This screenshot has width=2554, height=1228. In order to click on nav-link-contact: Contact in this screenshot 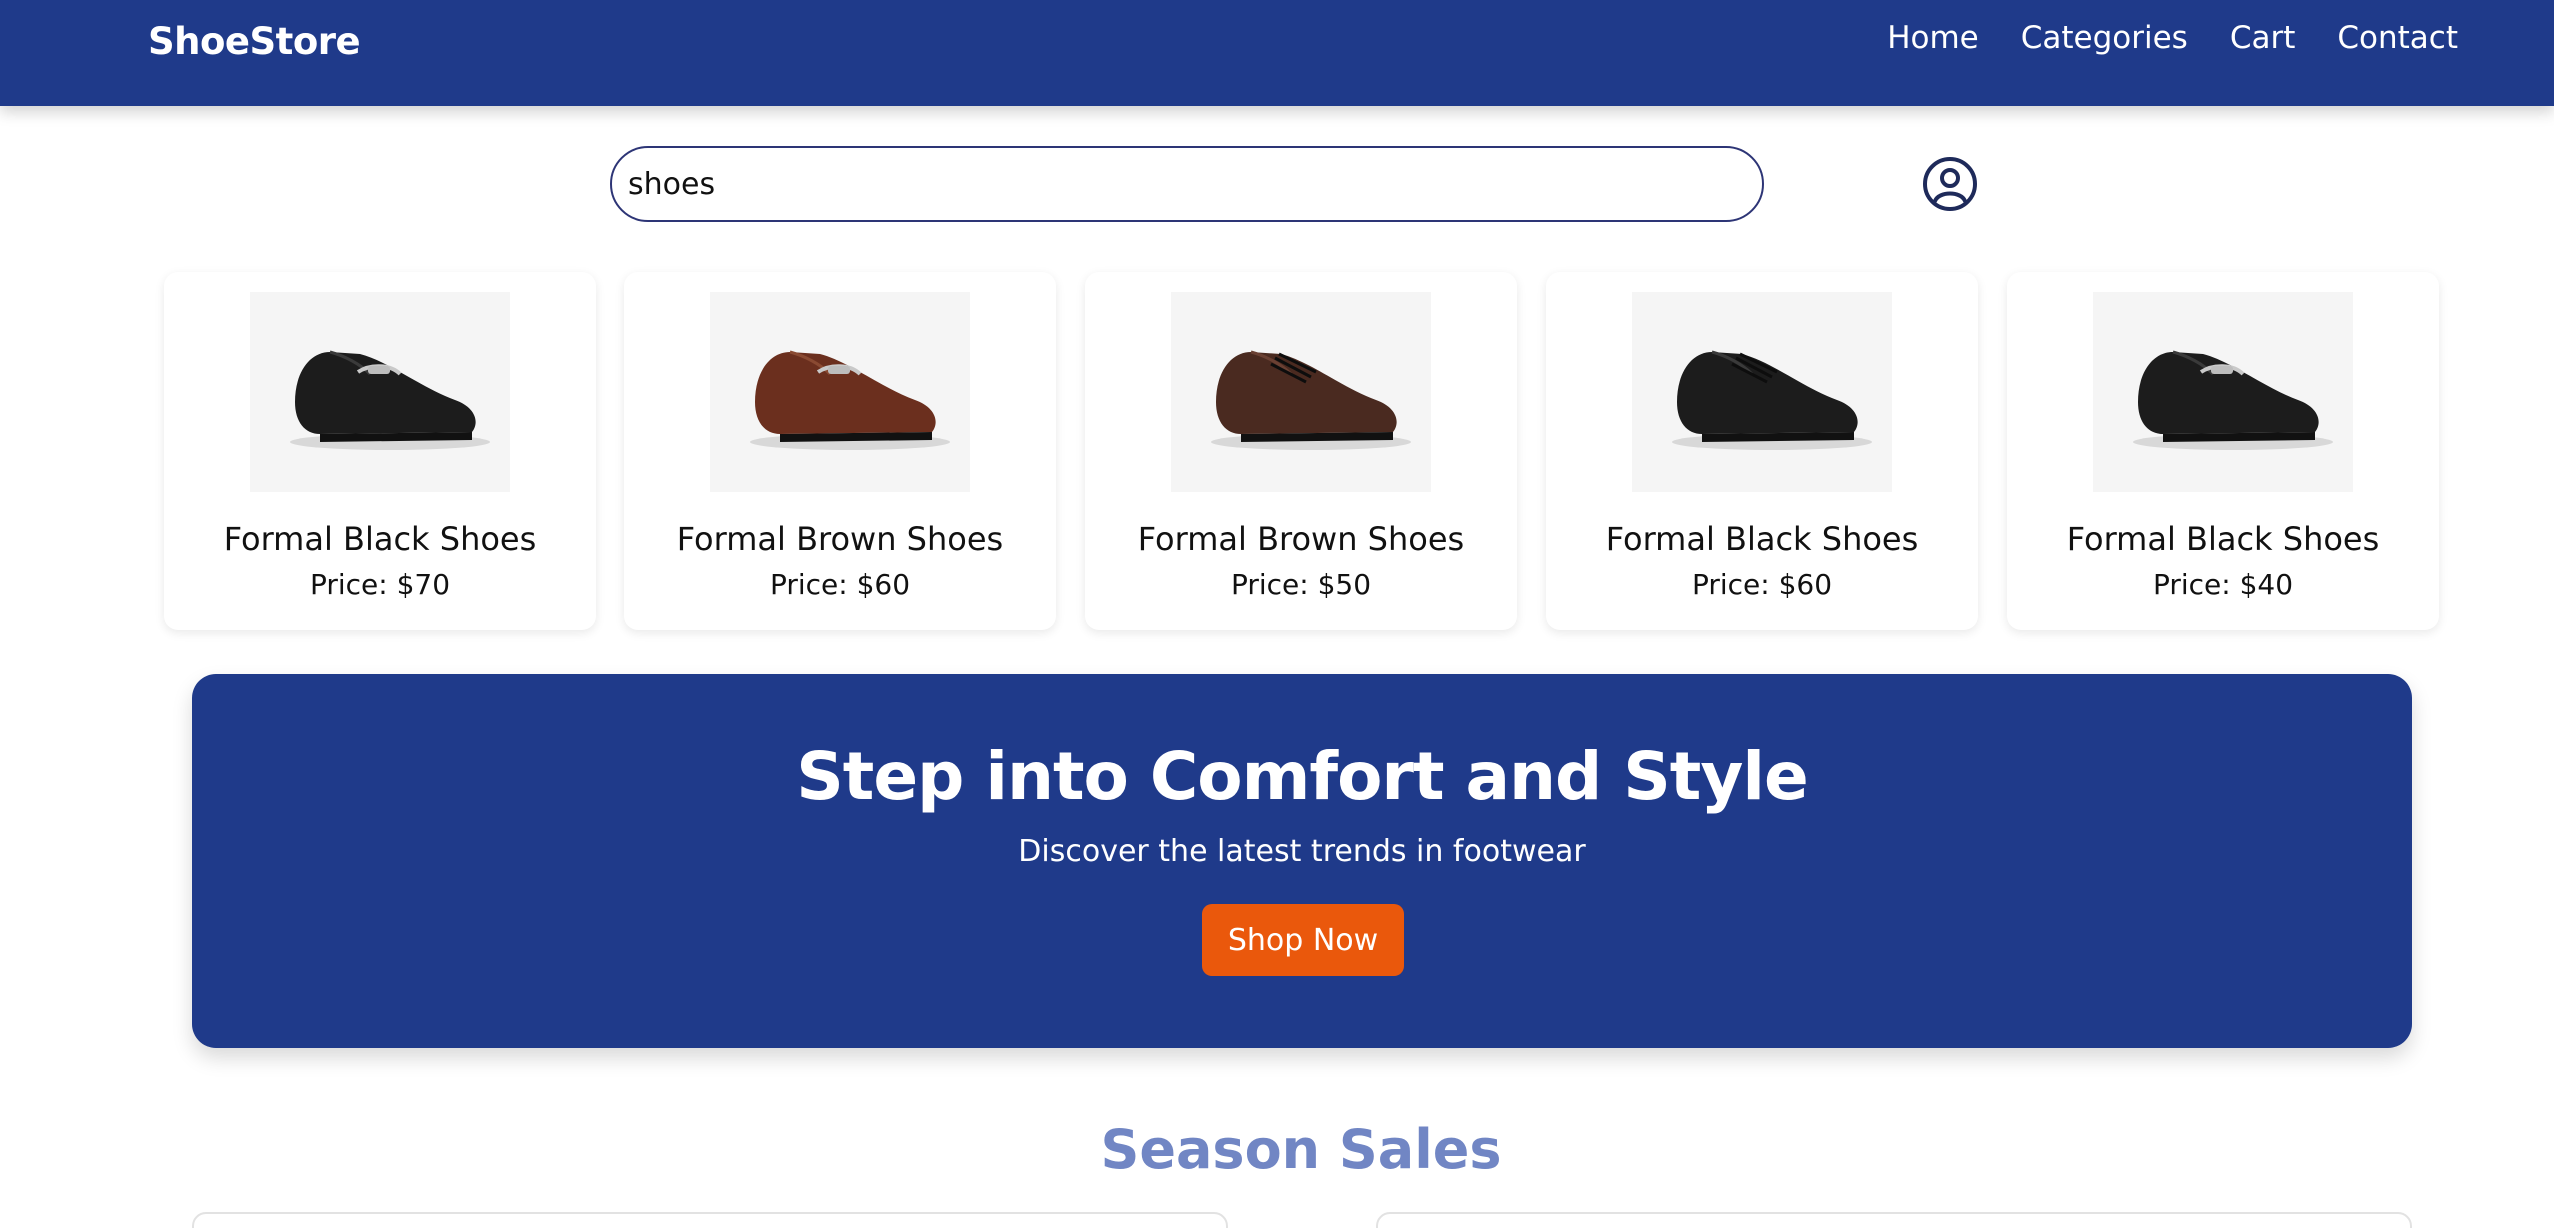, I will do `click(2397, 38)`.